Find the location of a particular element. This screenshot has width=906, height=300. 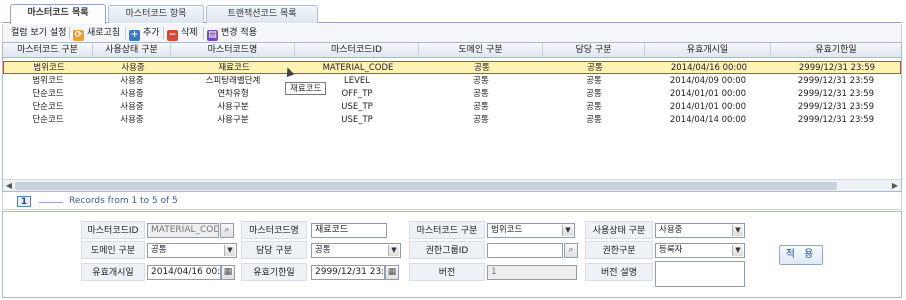

apply-button: 적 용 is located at coordinates (801, 255).